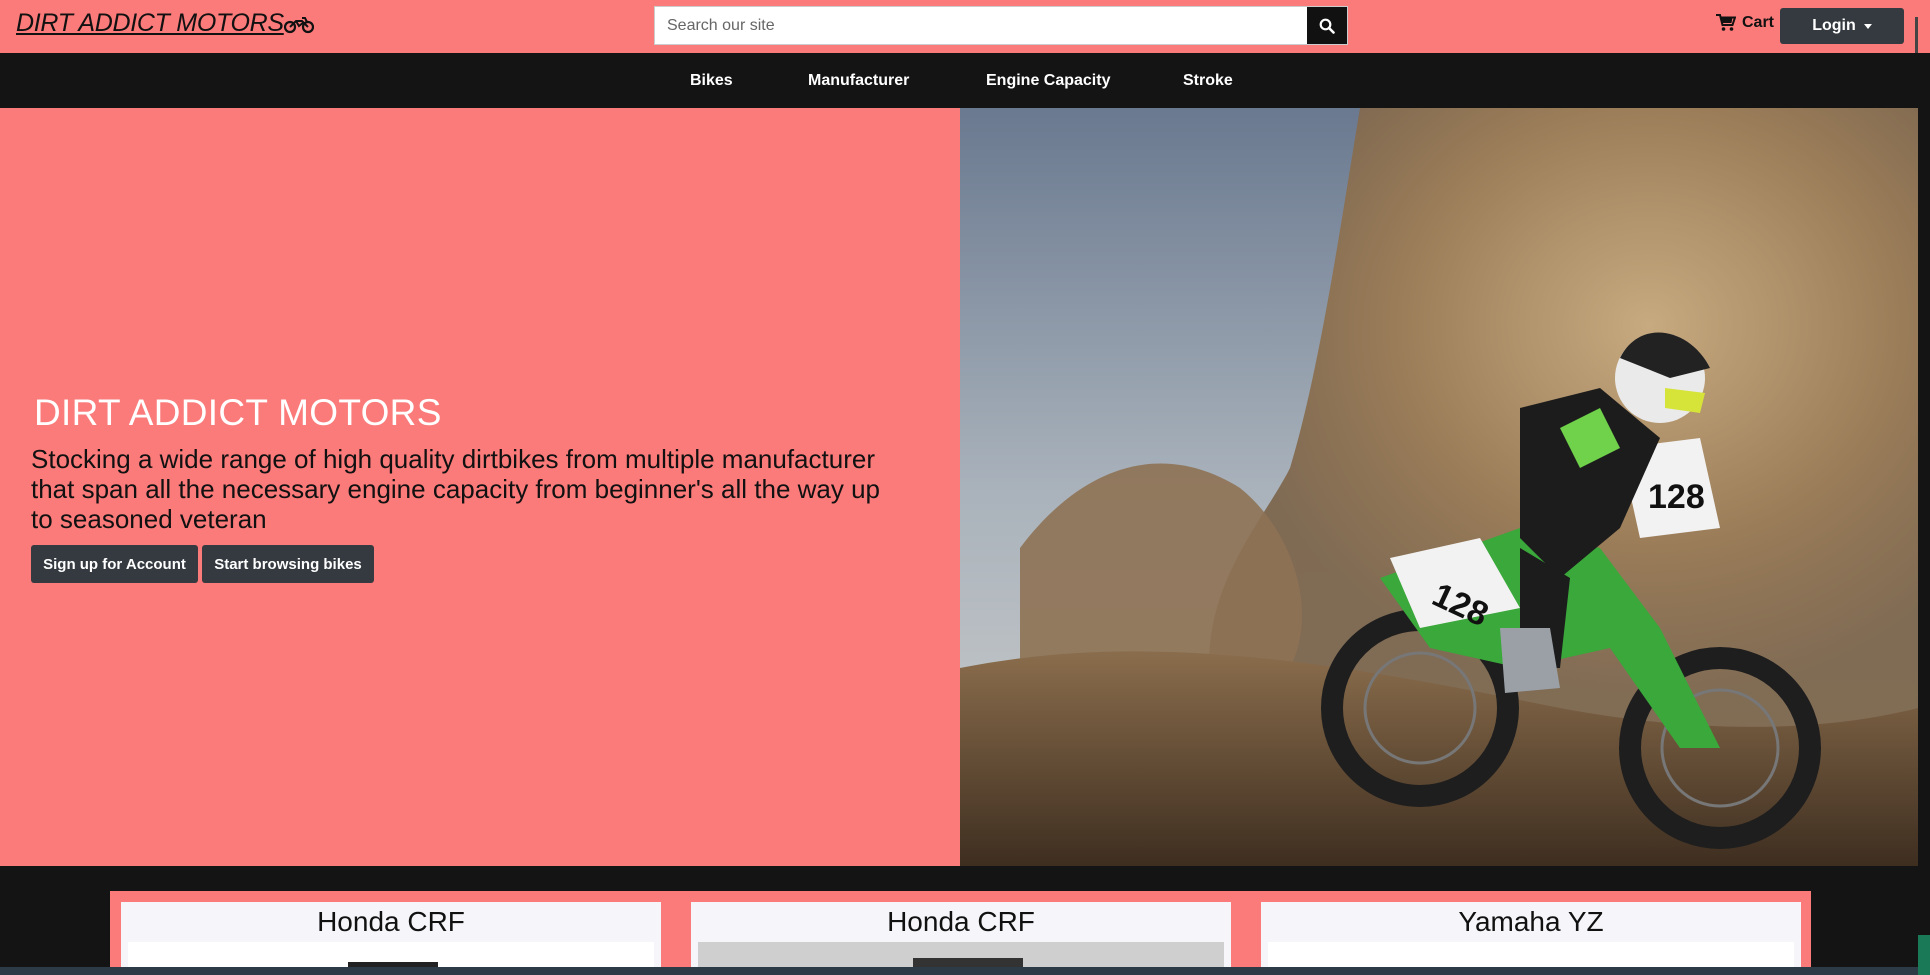 The height and width of the screenshot is (975, 1930). Describe the element at coordinates (298, 24) in the screenshot. I see `motorbike-icon` at that location.